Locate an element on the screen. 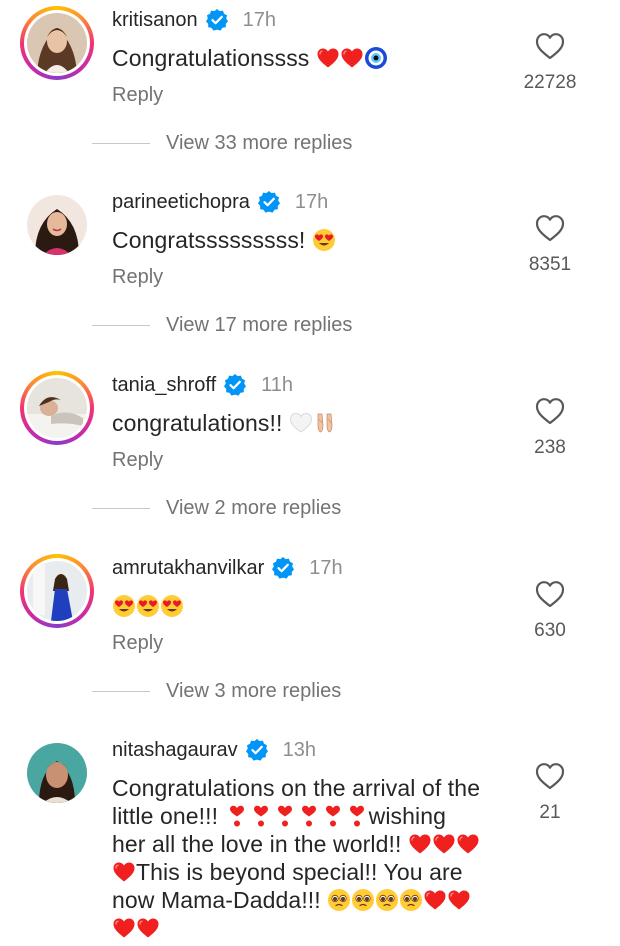 This screenshot has height=946, width=620. like-control: 21 is located at coordinates (550, 793).